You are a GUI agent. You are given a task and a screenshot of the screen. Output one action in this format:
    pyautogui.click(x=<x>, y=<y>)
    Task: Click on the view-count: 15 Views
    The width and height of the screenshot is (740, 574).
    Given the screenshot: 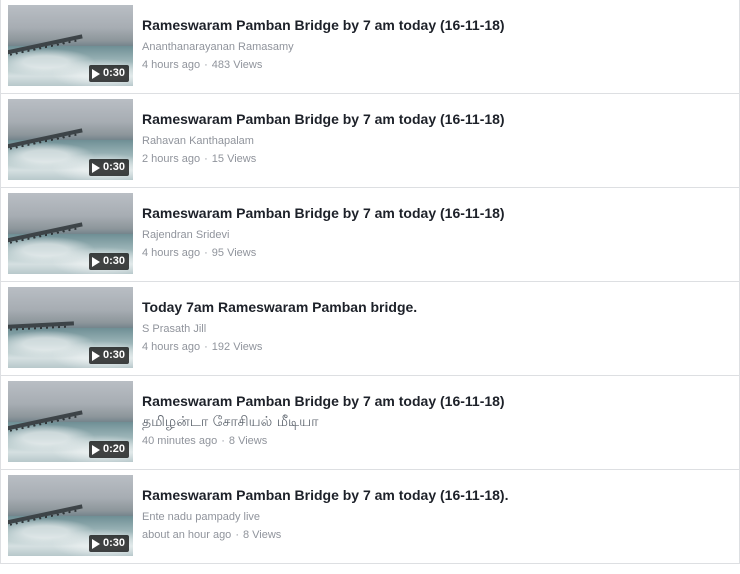 What is the action you would take?
    pyautogui.click(x=234, y=159)
    